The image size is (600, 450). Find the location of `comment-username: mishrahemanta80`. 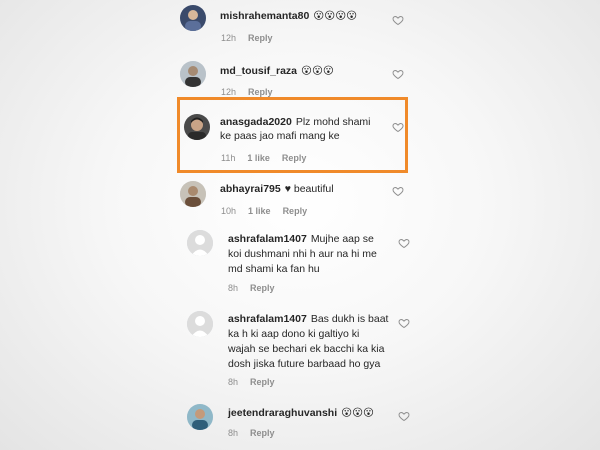

comment-username: mishrahemanta80 is located at coordinates (264, 16).